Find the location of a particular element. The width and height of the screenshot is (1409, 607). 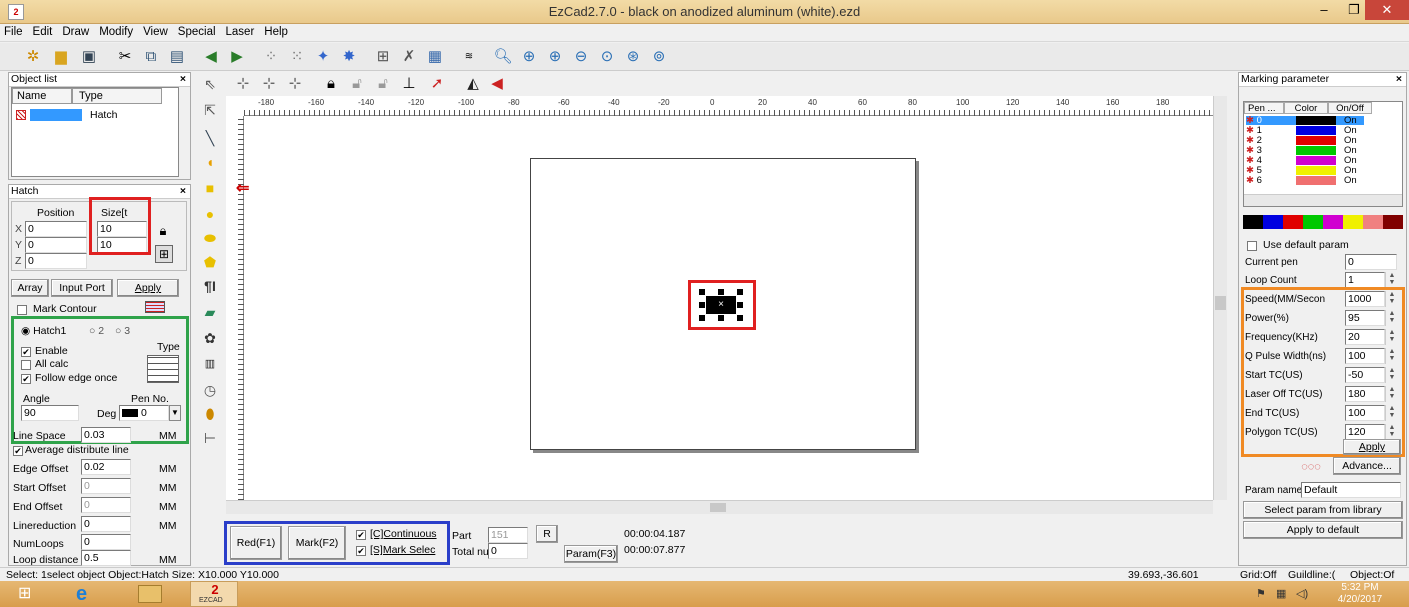

enable-checkbox: ✔ is located at coordinates (26, 352).